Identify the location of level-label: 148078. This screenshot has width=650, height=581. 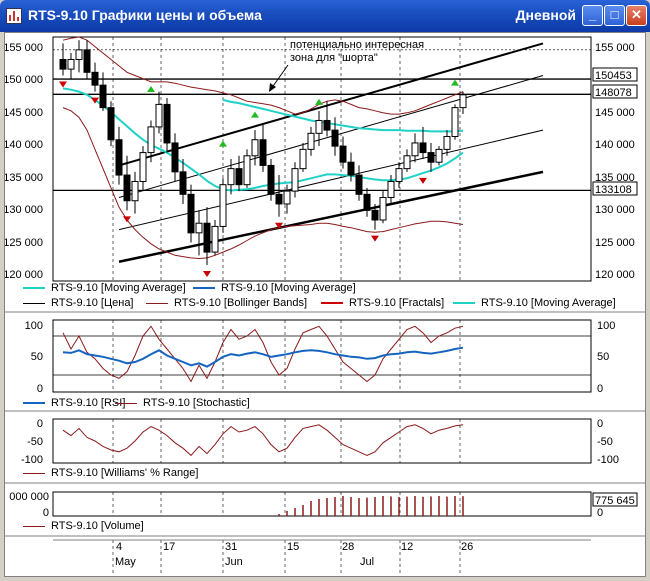
(613, 93).